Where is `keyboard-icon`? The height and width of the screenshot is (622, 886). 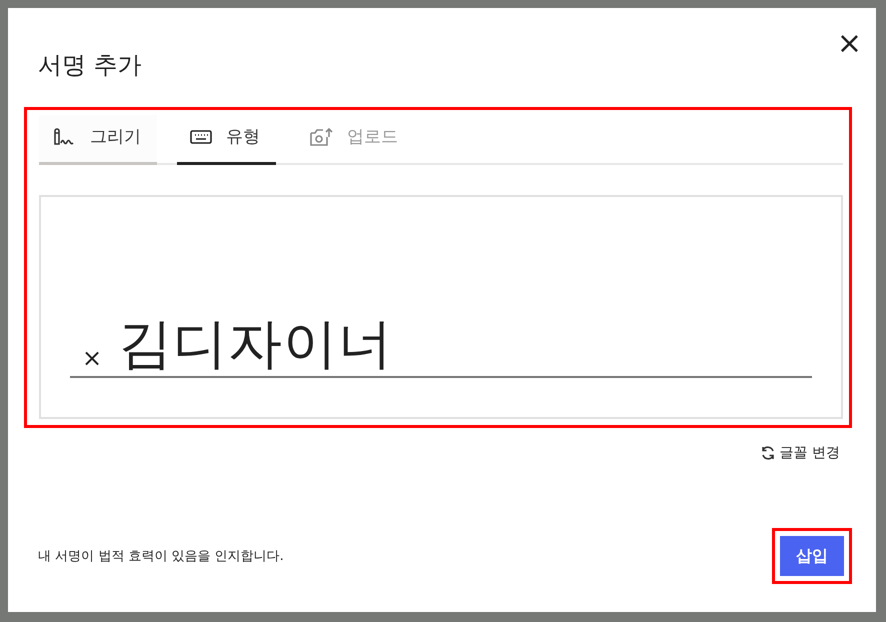
keyboard-icon is located at coordinates (201, 137).